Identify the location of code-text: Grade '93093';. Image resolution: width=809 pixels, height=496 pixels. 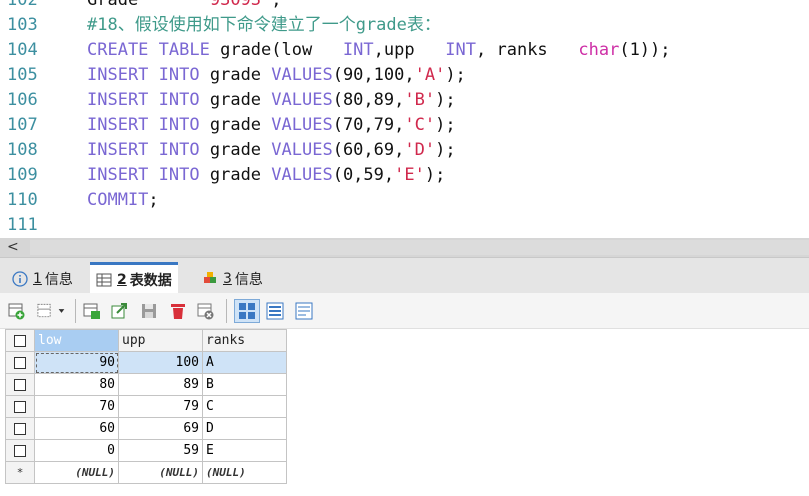
(184, 6).